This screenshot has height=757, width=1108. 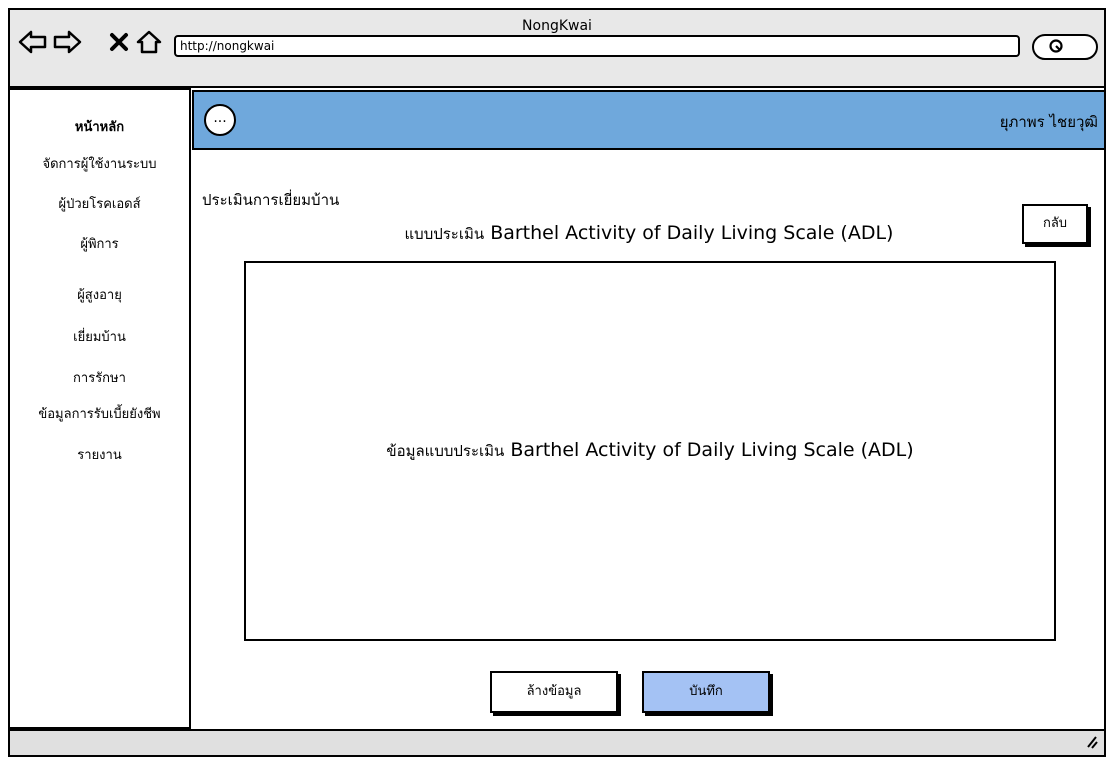 I want to click on window-title: NongKwai, so click(x=557, y=26).